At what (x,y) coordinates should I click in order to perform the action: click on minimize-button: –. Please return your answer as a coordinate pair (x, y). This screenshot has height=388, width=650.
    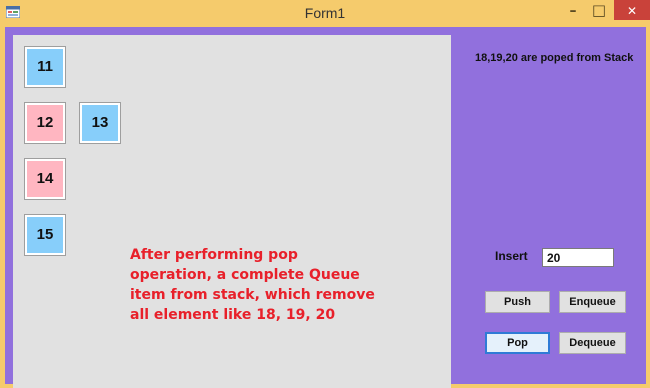
    Looking at the image, I should click on (573, 10).